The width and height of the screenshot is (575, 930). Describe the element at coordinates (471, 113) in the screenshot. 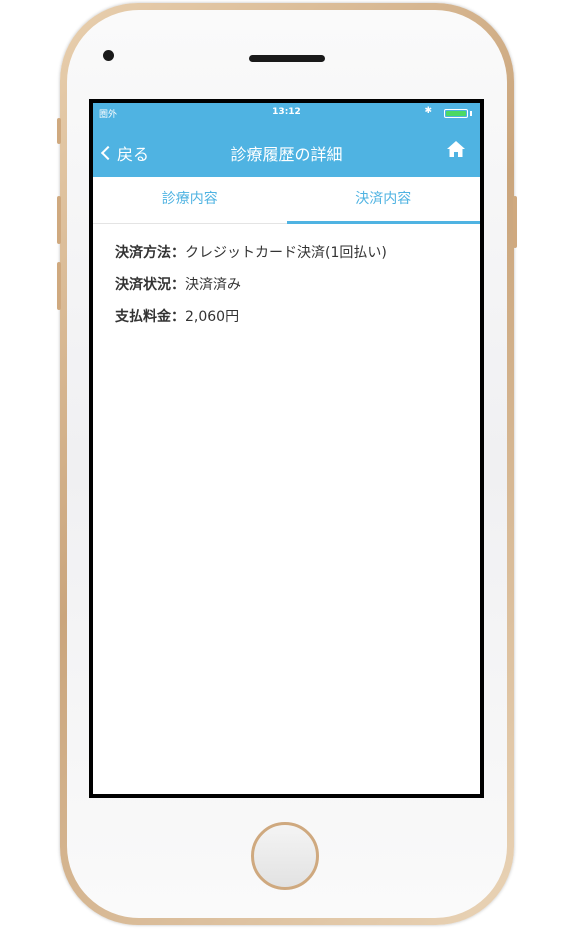

I see `battery-tip` at that location.